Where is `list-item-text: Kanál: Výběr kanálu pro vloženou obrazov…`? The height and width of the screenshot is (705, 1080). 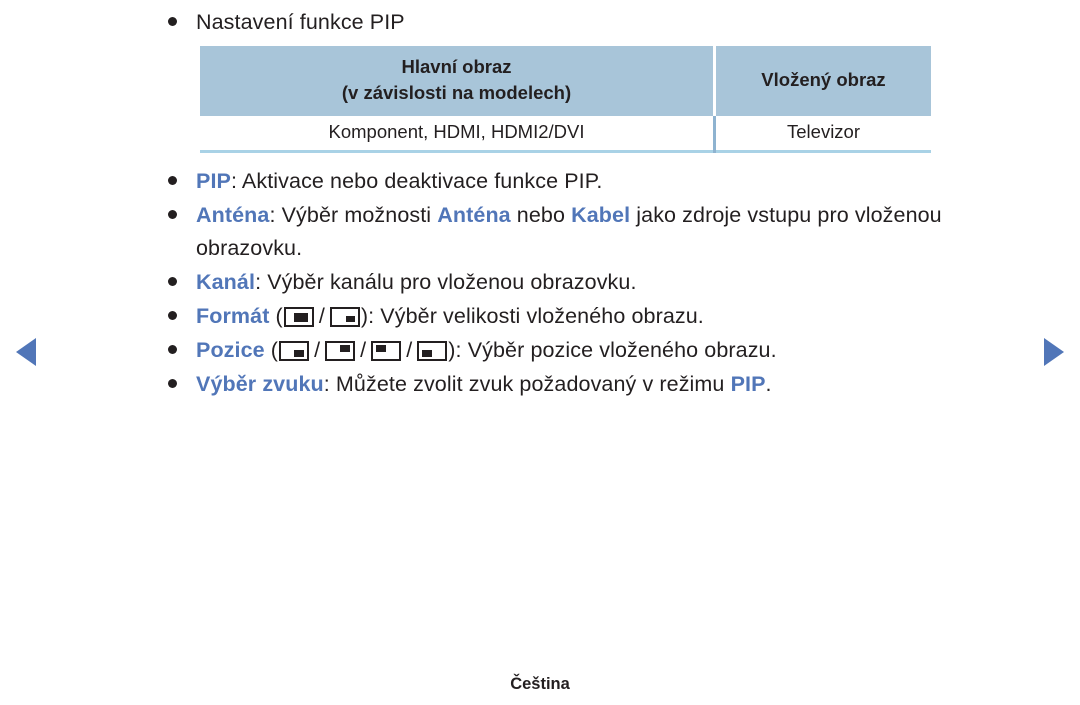
list-item-text: Kanál: Výběr kanálu pro vloženou obrazov… is located at coordinates (582, 282).